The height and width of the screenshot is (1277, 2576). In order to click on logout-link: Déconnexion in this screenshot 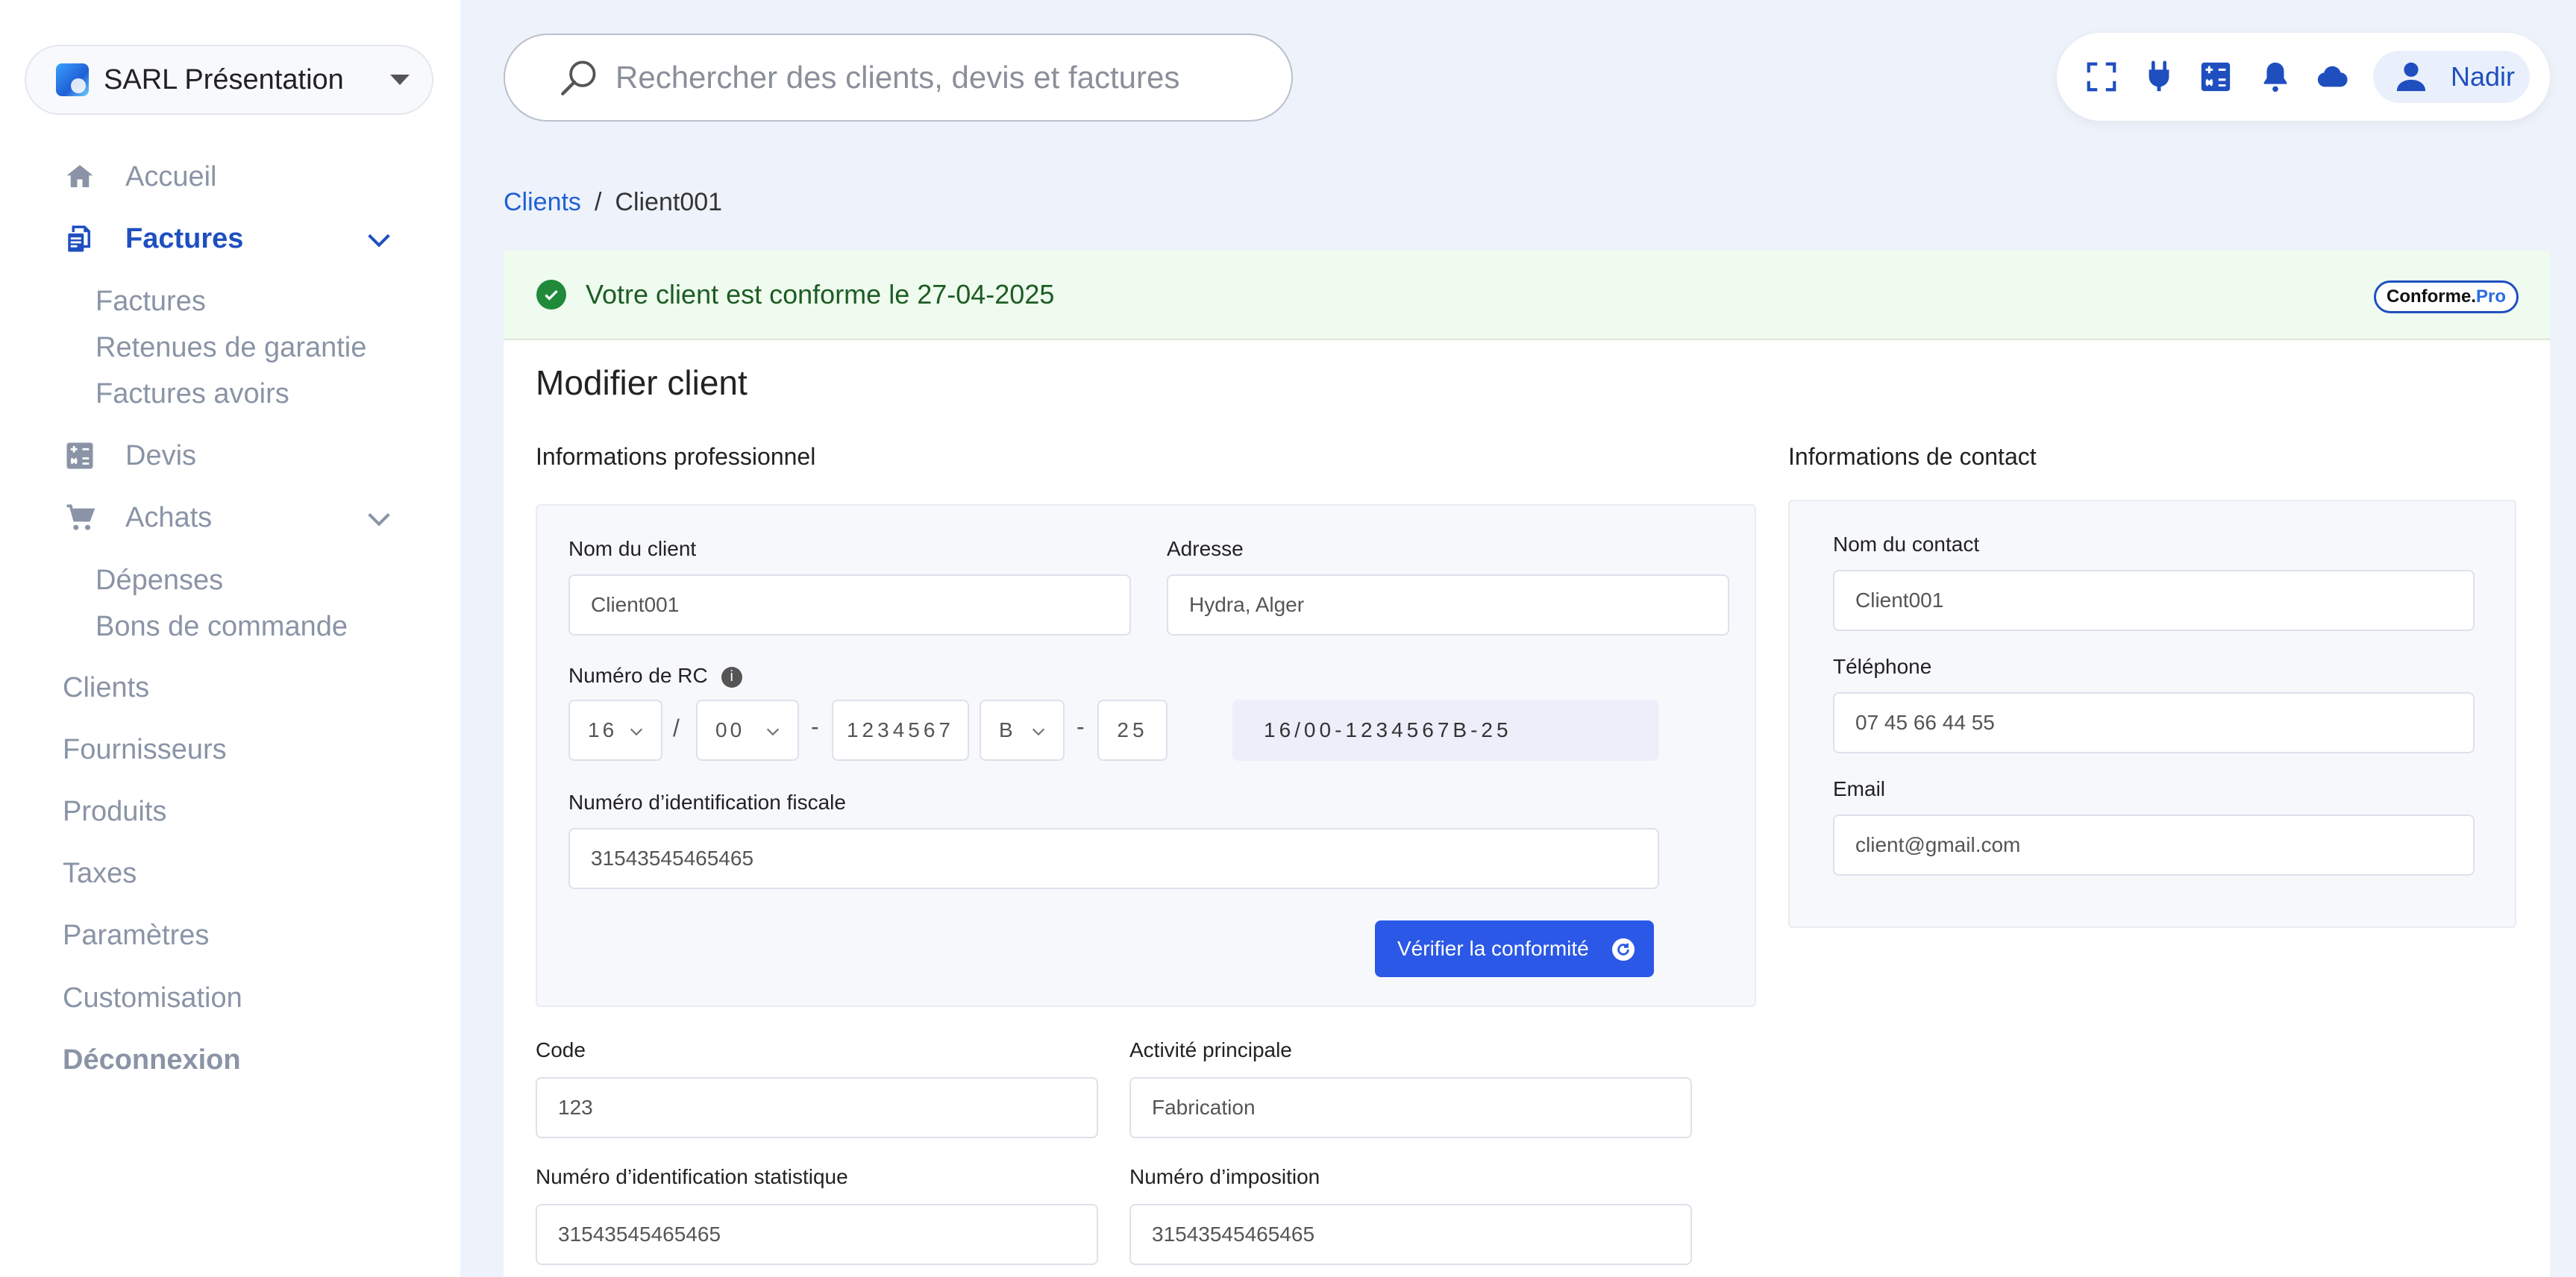, I will do `click(152, 1060)`.